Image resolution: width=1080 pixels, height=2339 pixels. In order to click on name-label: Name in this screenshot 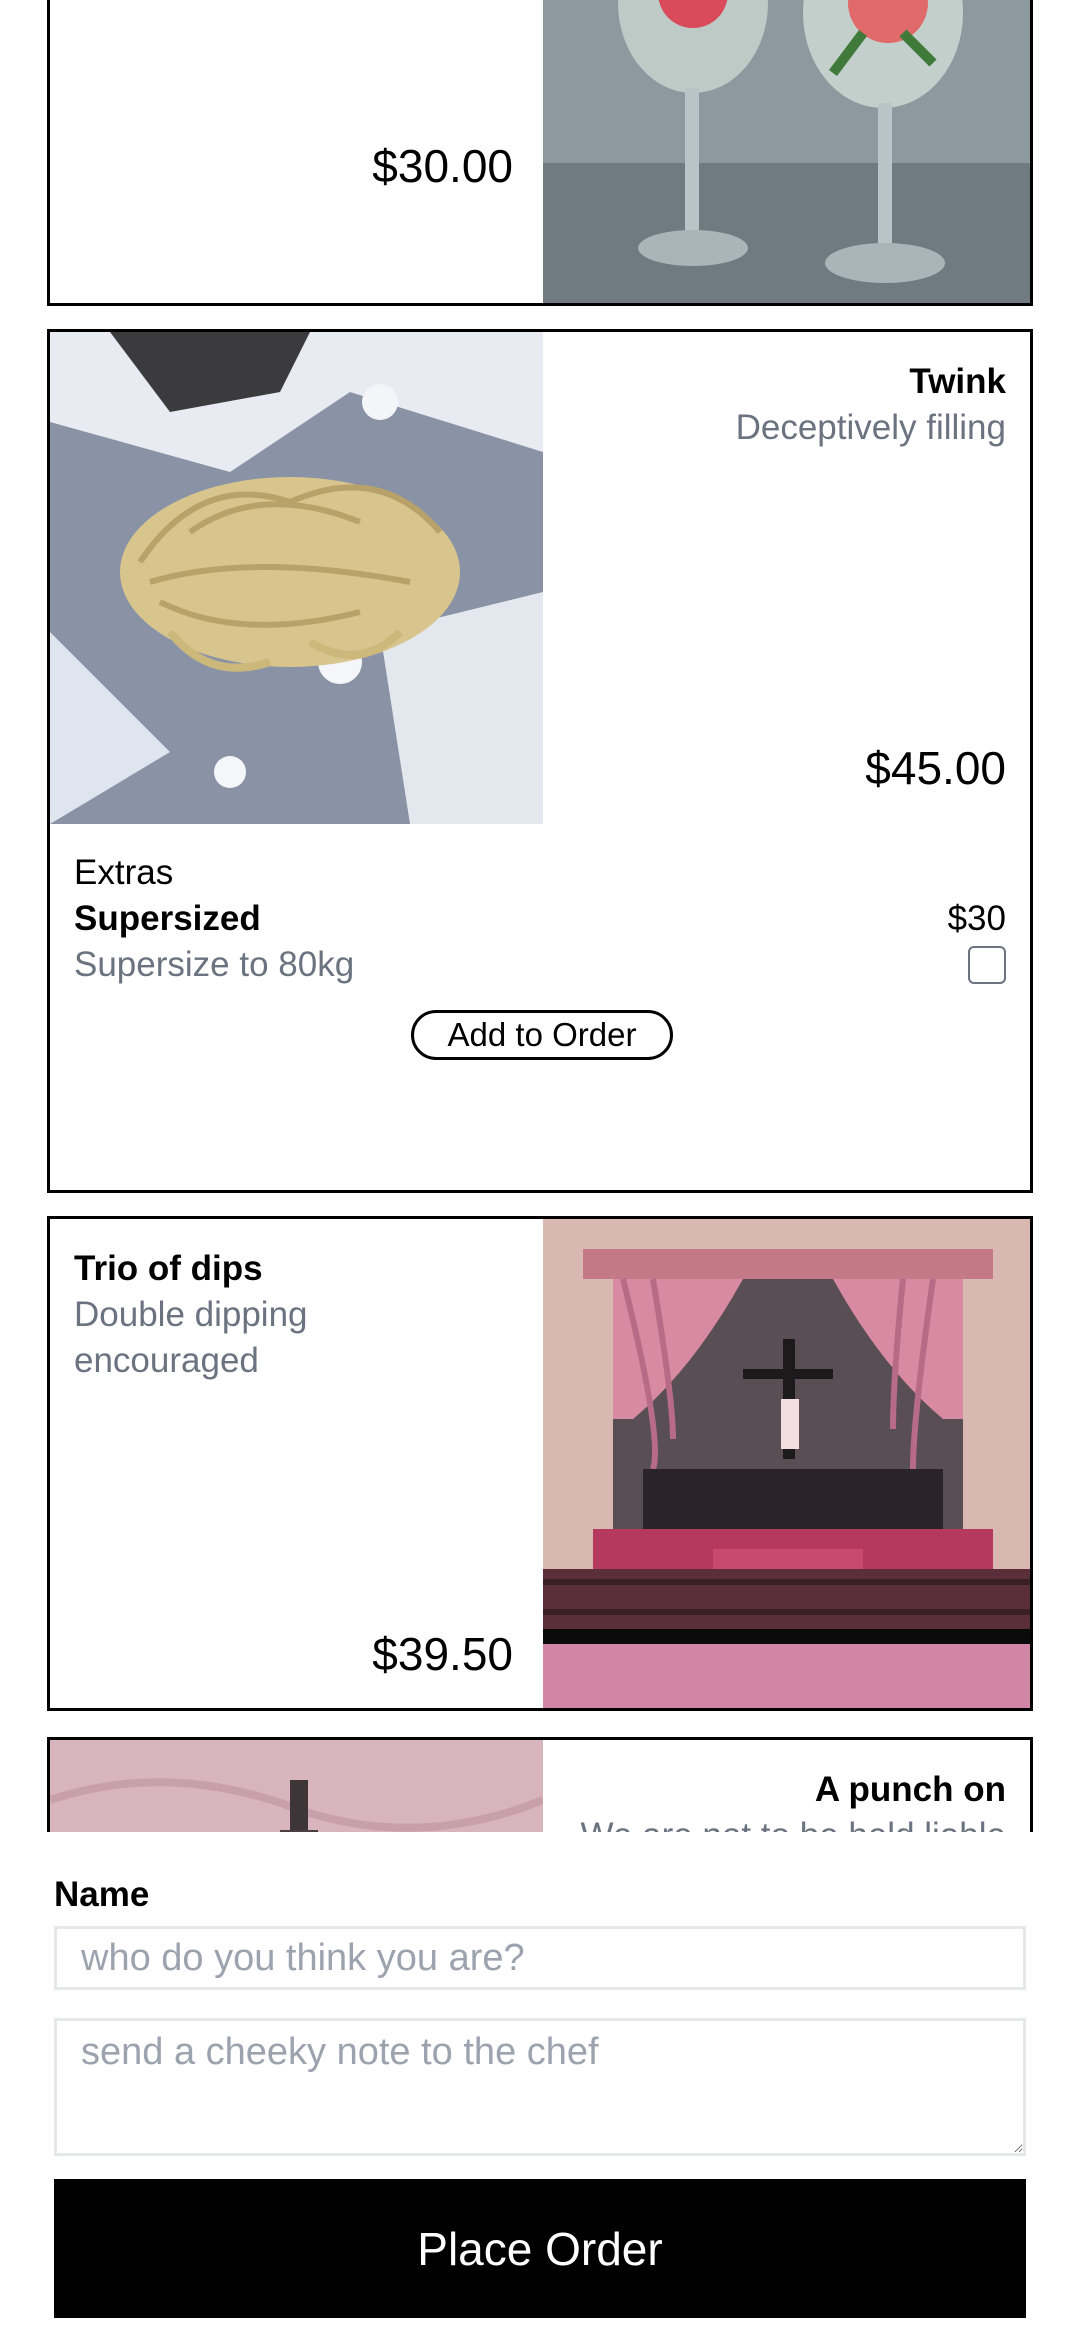, I will do `click(102, 1894)`.